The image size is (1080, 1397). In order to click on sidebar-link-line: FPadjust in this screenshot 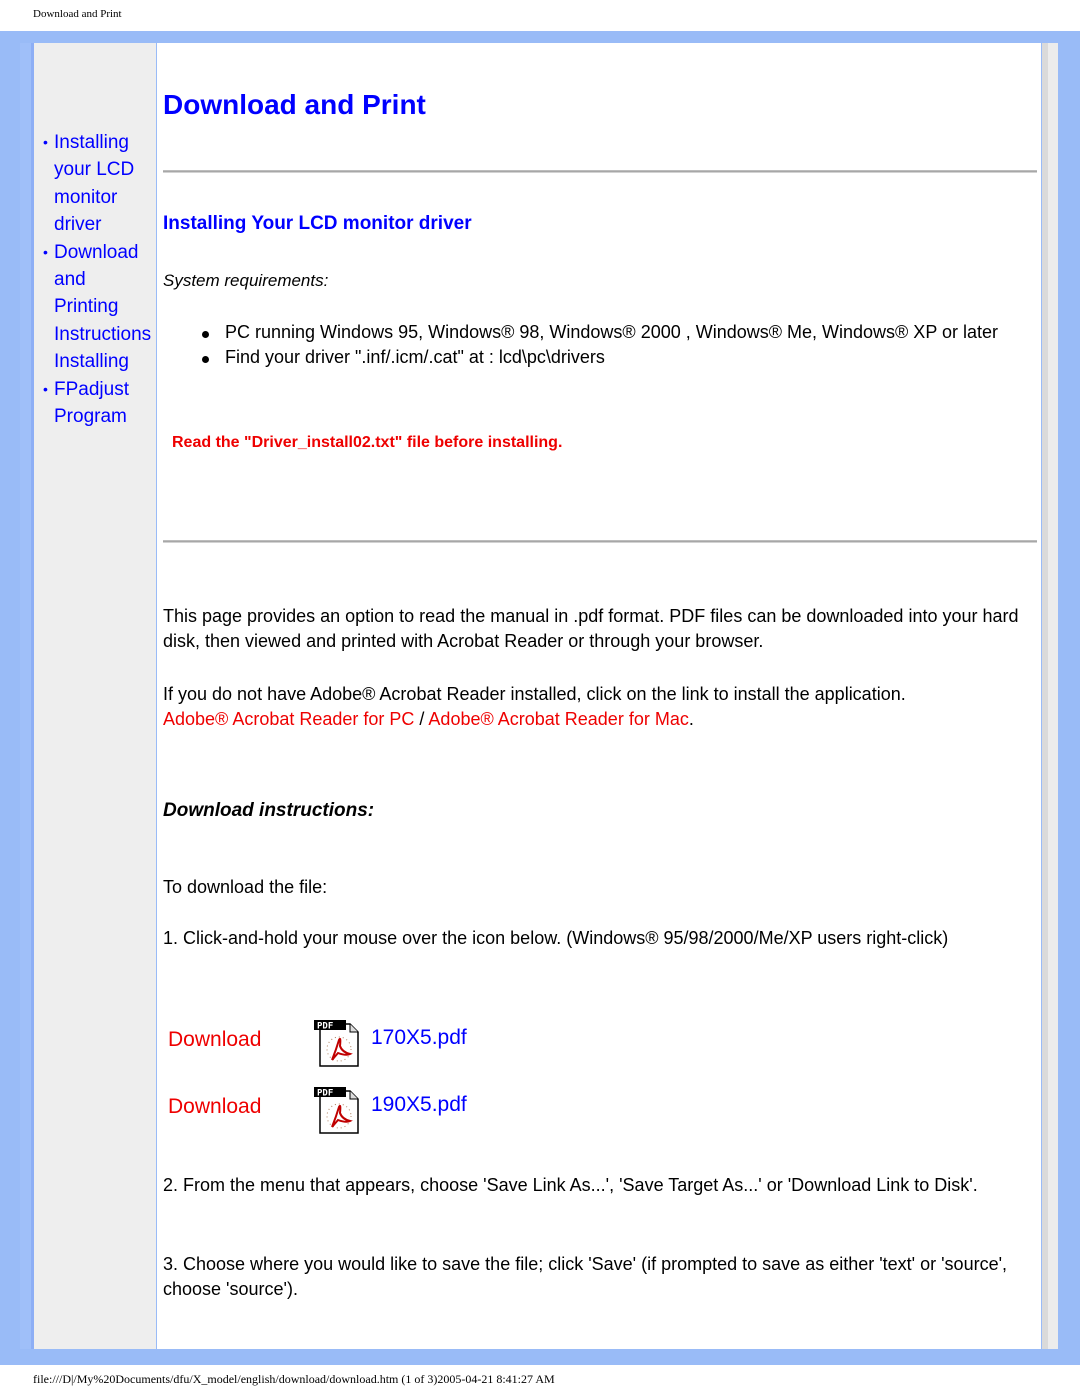, I will do `click(91, 389)`.